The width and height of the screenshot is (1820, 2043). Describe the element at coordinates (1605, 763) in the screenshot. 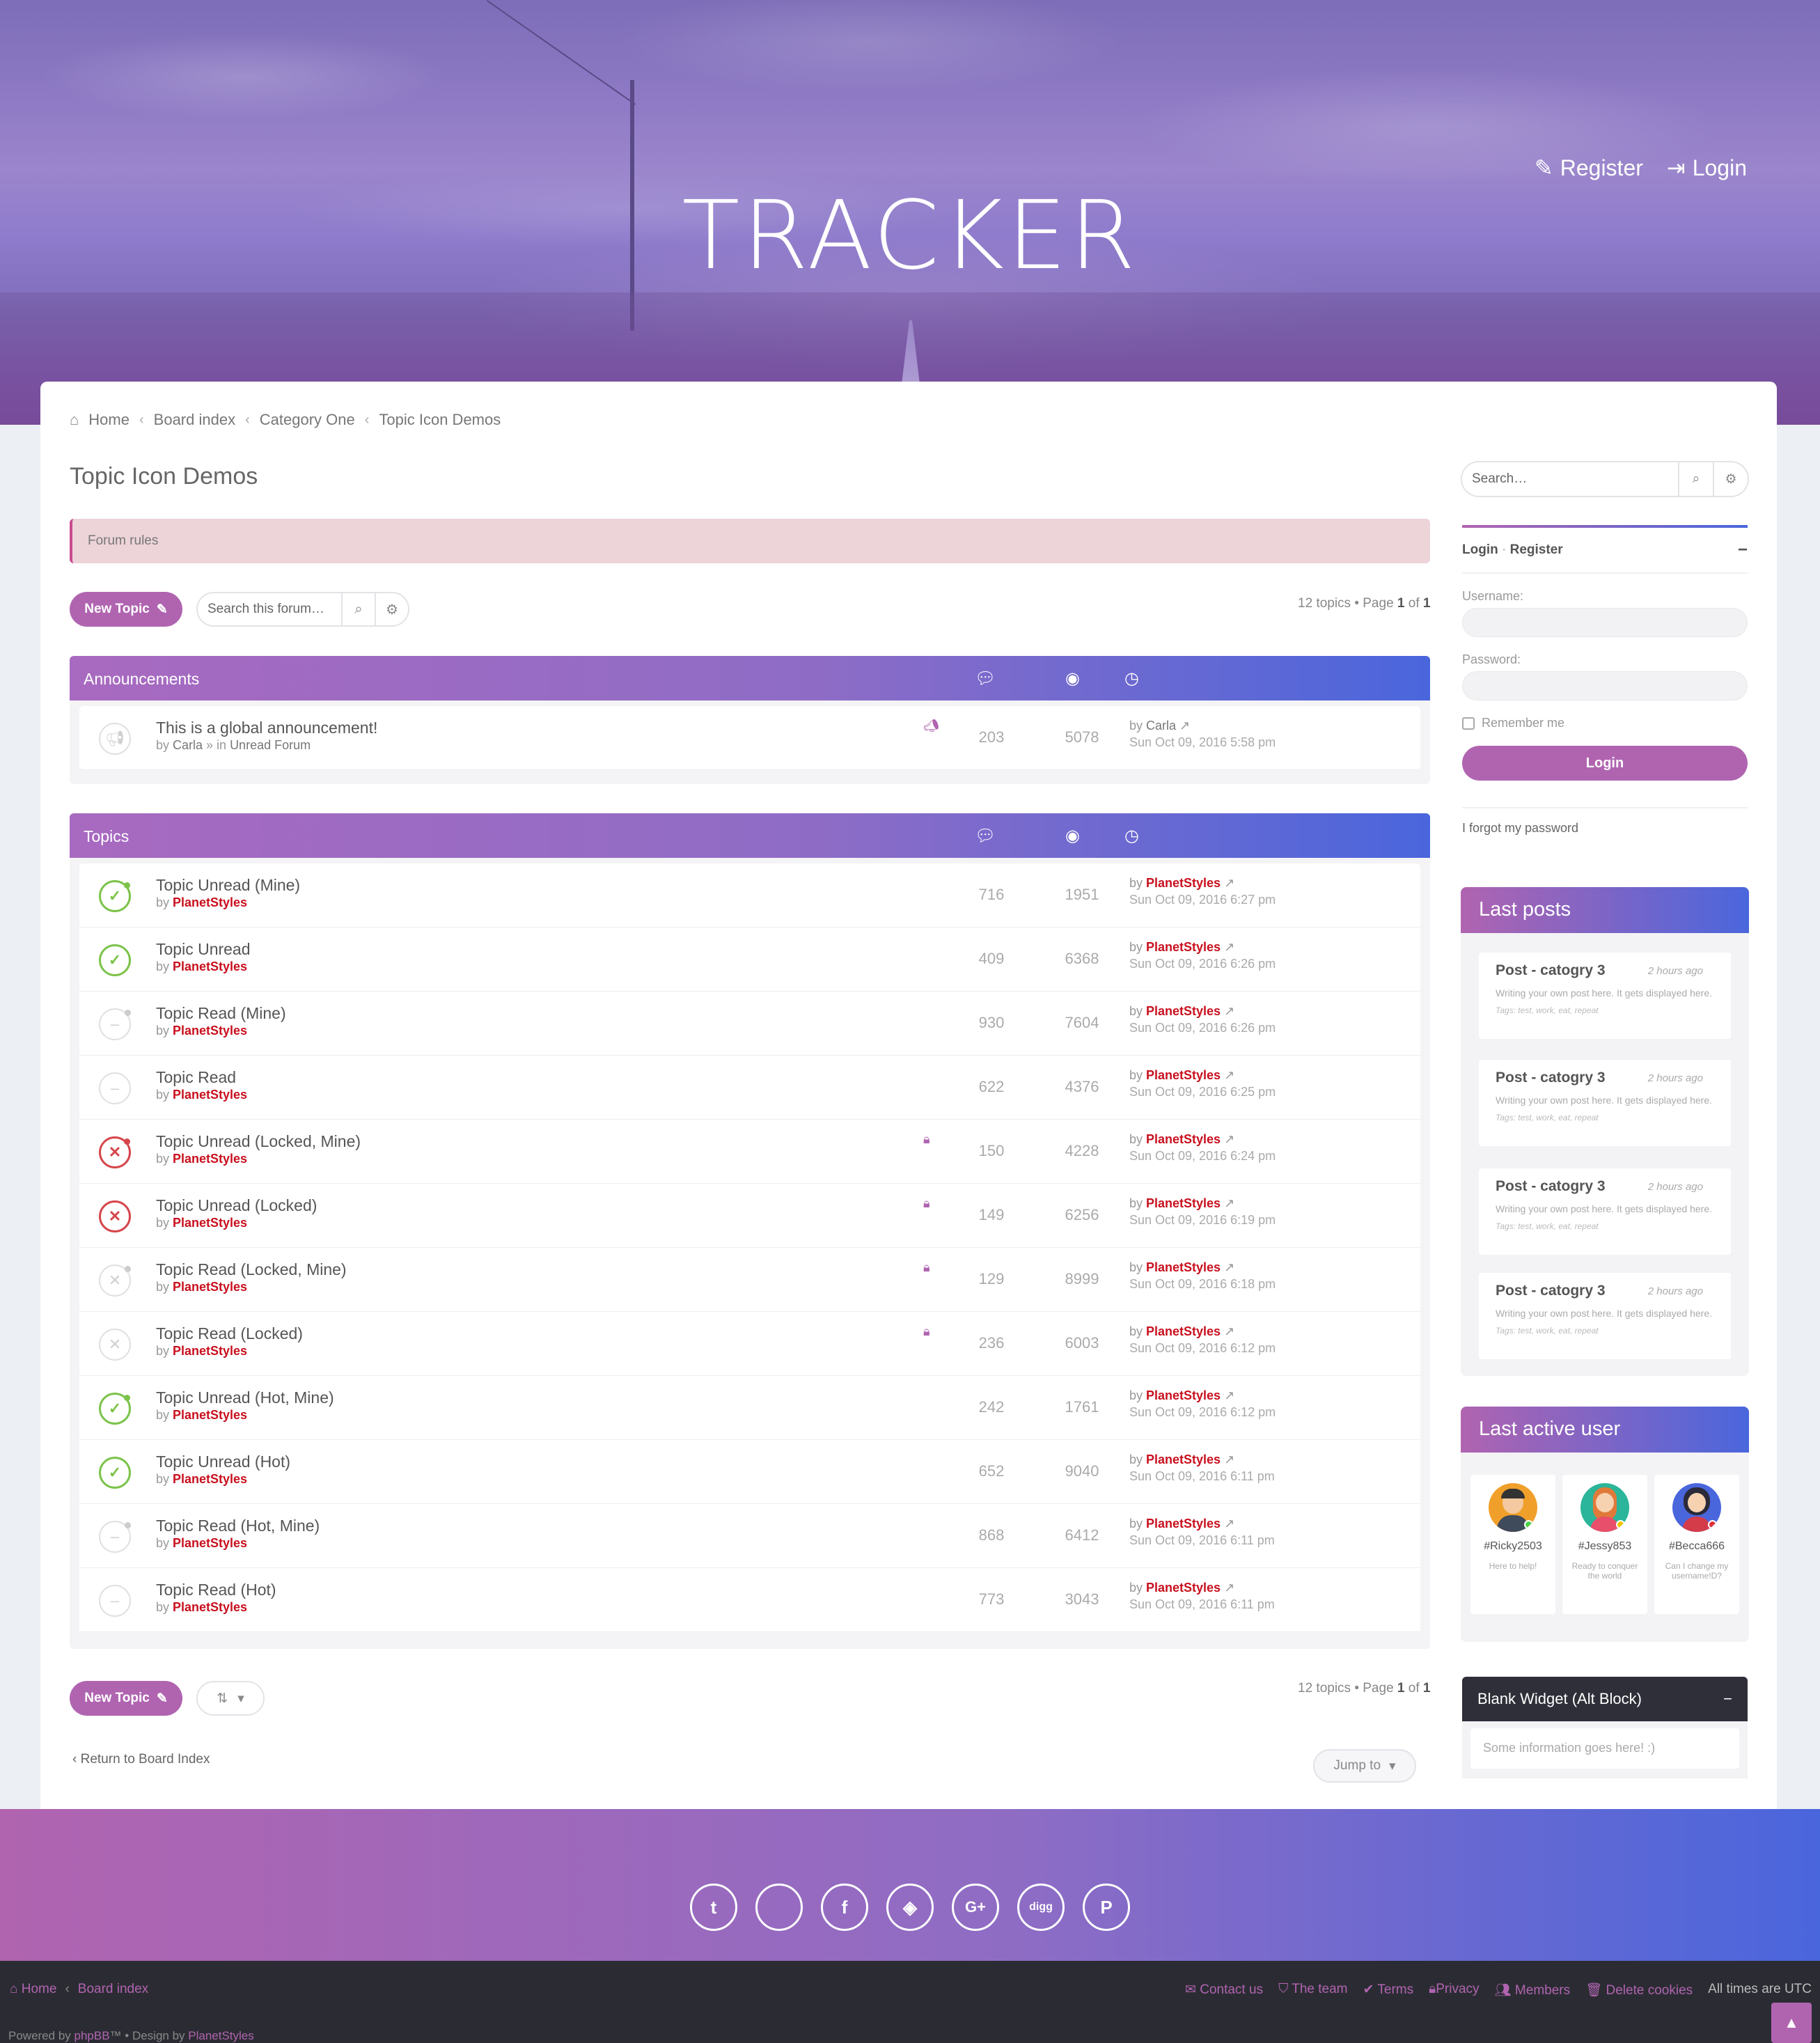

I see `login-button: Login` at that location.